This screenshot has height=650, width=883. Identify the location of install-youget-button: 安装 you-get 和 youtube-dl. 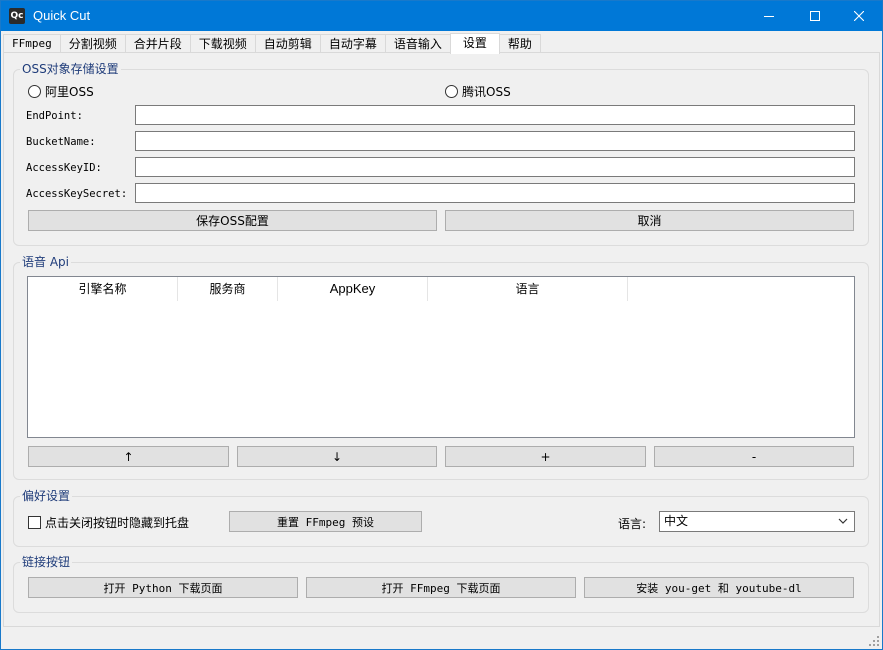
(719, 587).